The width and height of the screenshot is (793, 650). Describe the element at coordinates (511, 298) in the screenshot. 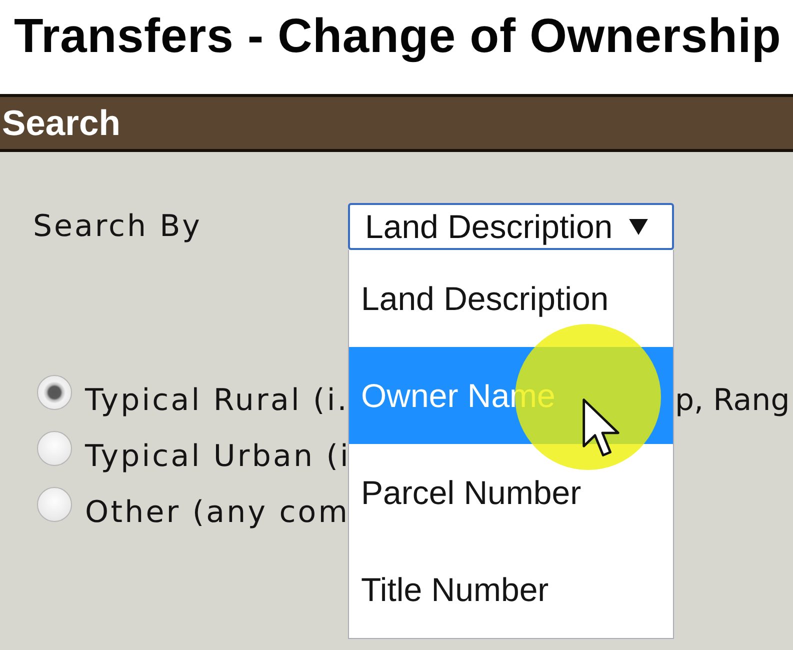

I see `dropdown-option: Land Description` at that location.